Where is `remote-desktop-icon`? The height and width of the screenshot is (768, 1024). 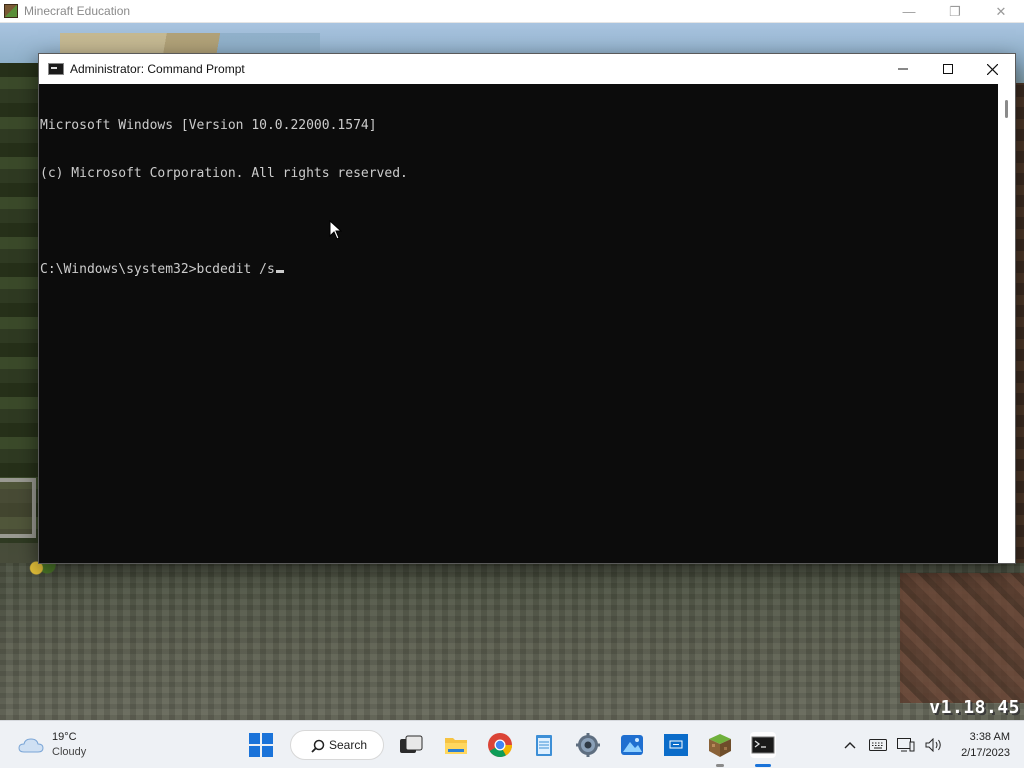 remote-desktop-icon is located at coordinates (676, 745).